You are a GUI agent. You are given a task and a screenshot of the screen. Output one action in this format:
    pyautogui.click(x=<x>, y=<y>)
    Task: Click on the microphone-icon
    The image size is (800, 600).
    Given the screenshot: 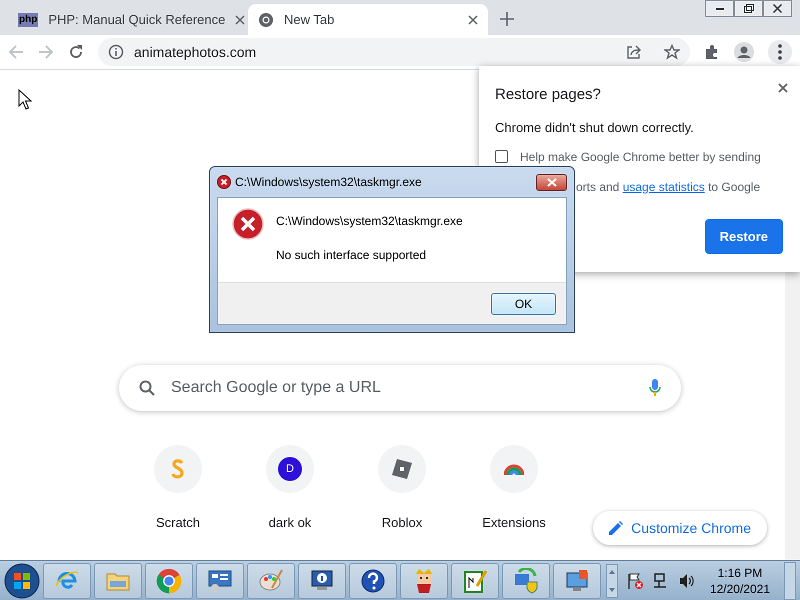 What is the action you would take?
    pyautogui.click(x=655, y=388)
    